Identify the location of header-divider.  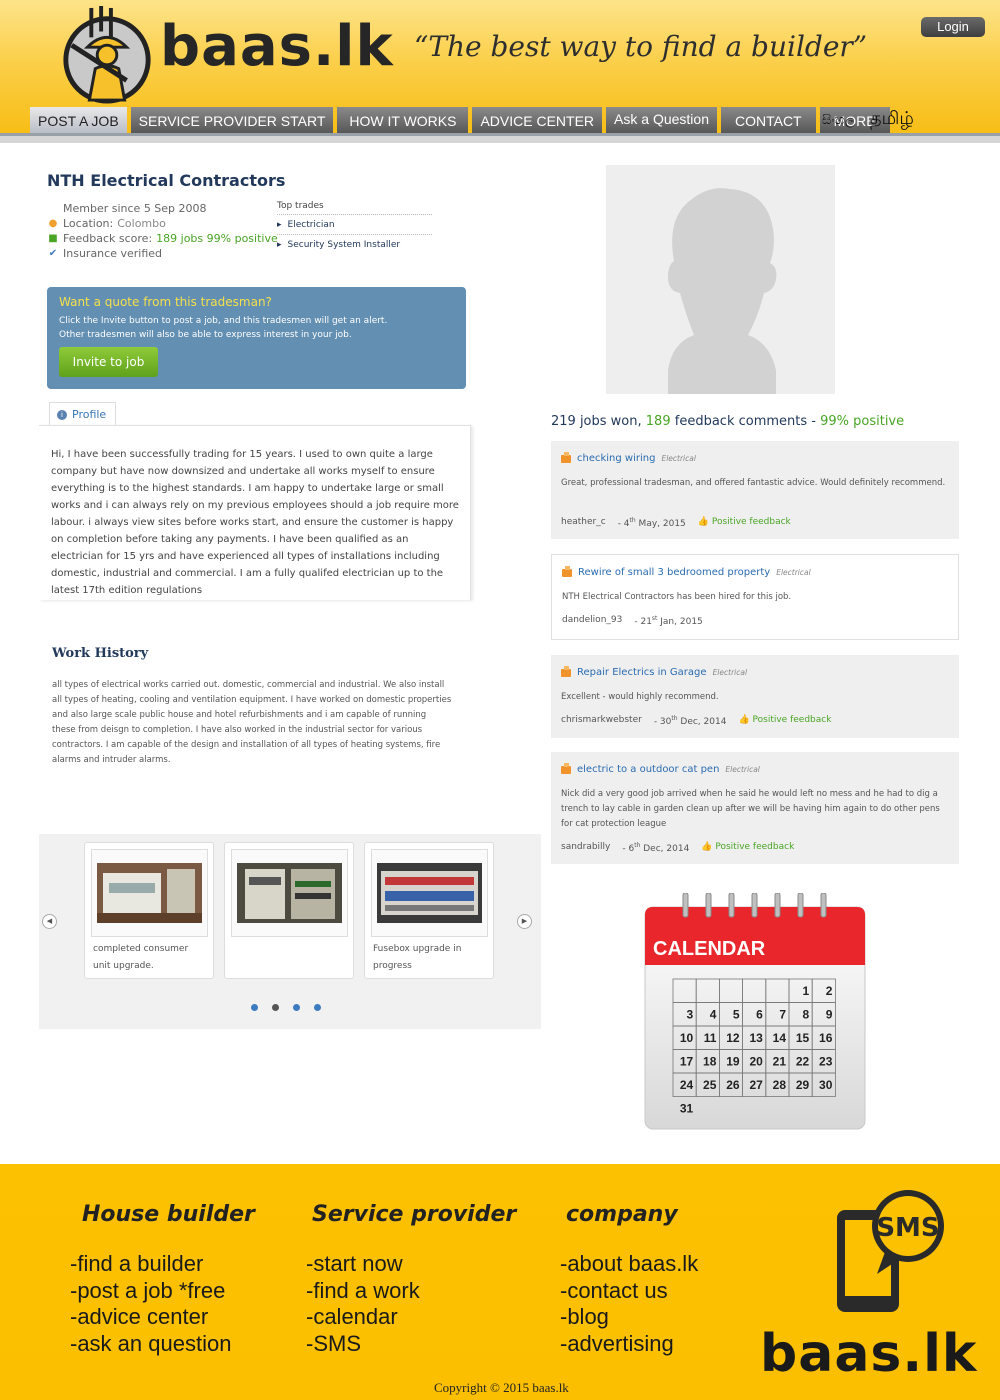
(500, 138).